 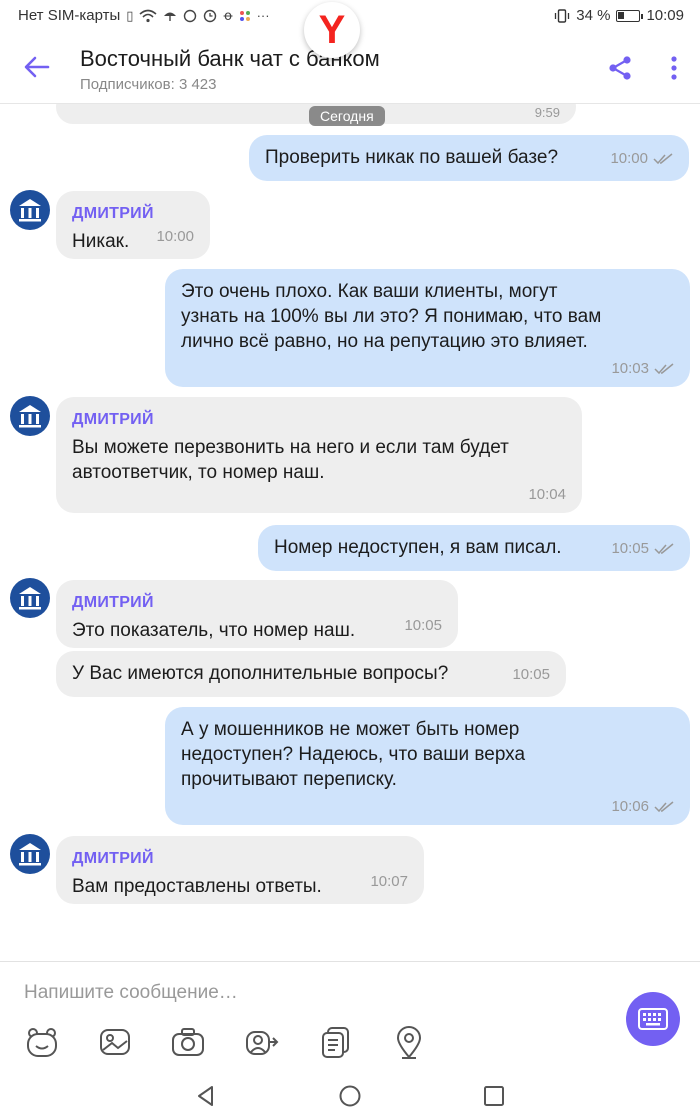 What do you see at coordinates (101, 241) in the screenshot?
I see `message-text: Никак.` at bounding box center [101, 241].